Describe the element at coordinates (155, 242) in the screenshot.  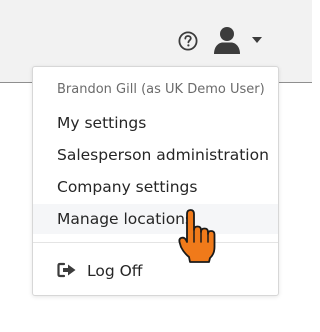
I see `menu-divider` at that location.